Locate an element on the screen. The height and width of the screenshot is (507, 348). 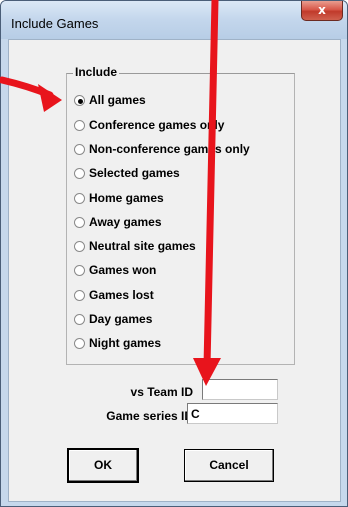
game-series-id-input is located at coordinates (232, 413).